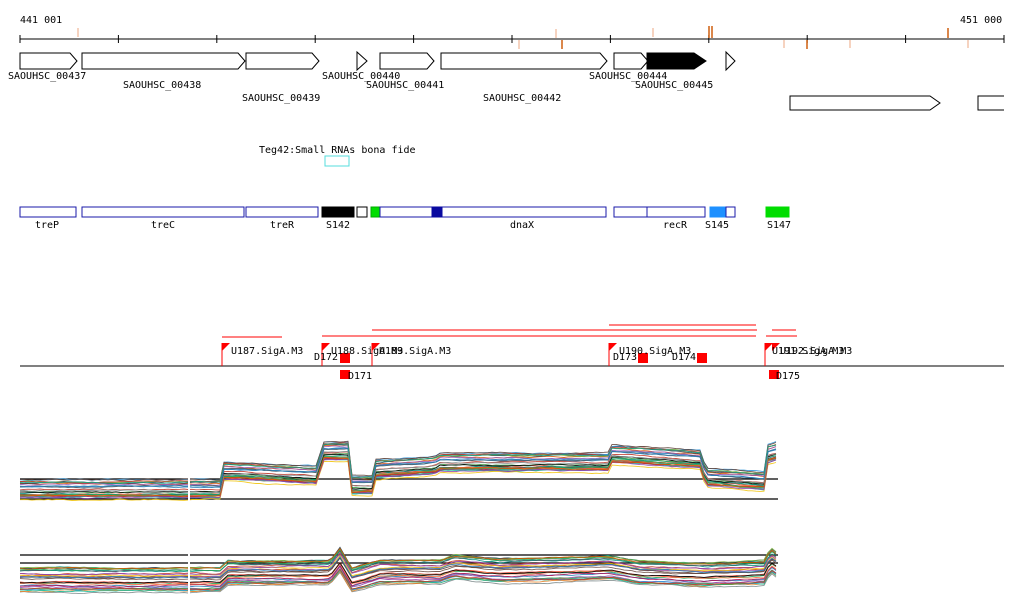 The width and height of the screenshot is (1024, 611). What do you see at coordinates (702, 358) in the screenshot?
I see `terminator-block` at bounding box center [702, 358].